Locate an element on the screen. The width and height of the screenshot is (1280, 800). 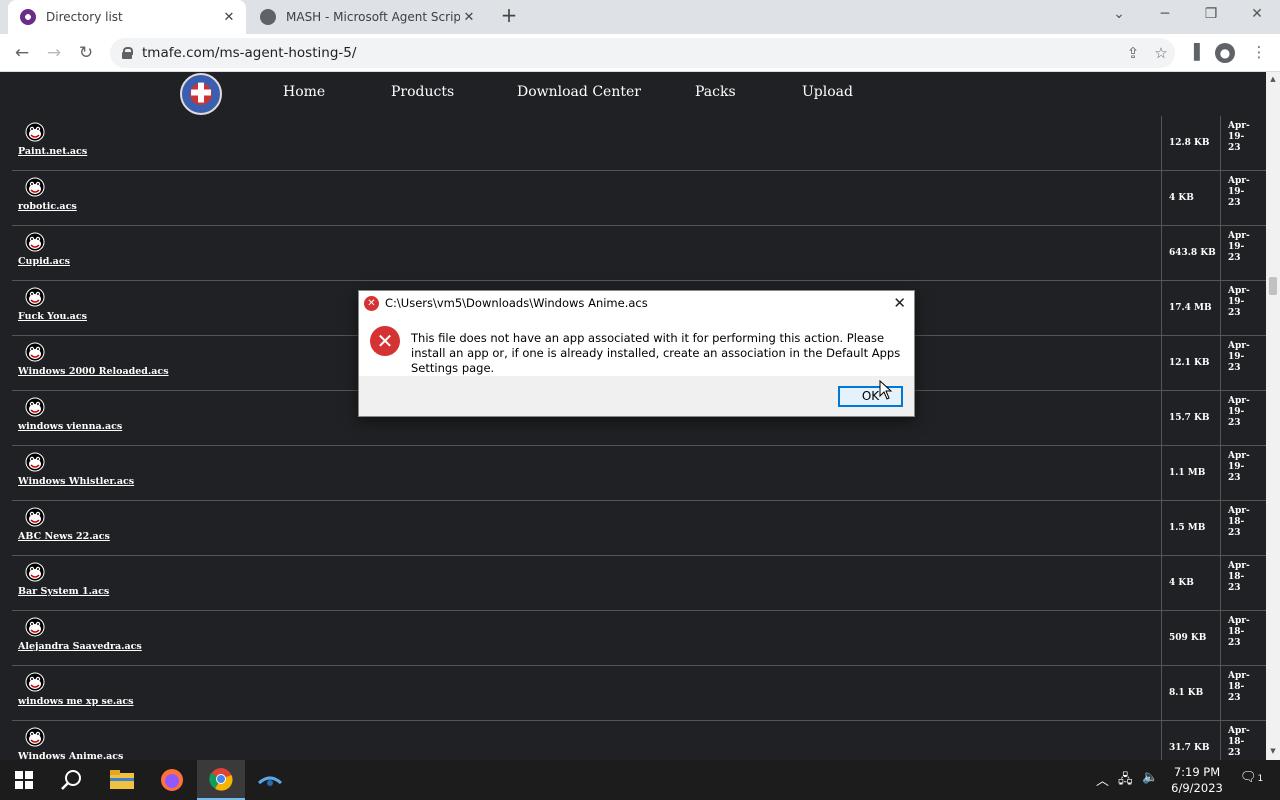
file-link: Paint.net.acs is located at coordinates (52, 151).